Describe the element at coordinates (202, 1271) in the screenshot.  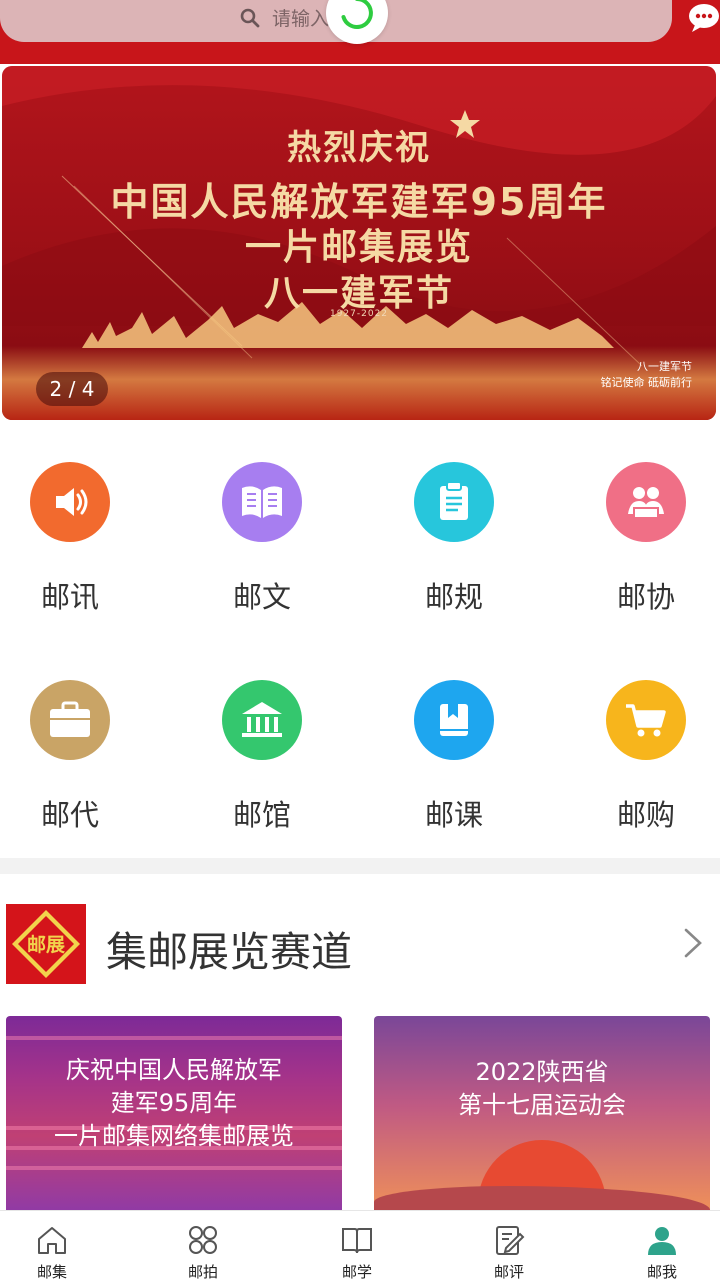
I see `tab-label: 邮拍` at that location.